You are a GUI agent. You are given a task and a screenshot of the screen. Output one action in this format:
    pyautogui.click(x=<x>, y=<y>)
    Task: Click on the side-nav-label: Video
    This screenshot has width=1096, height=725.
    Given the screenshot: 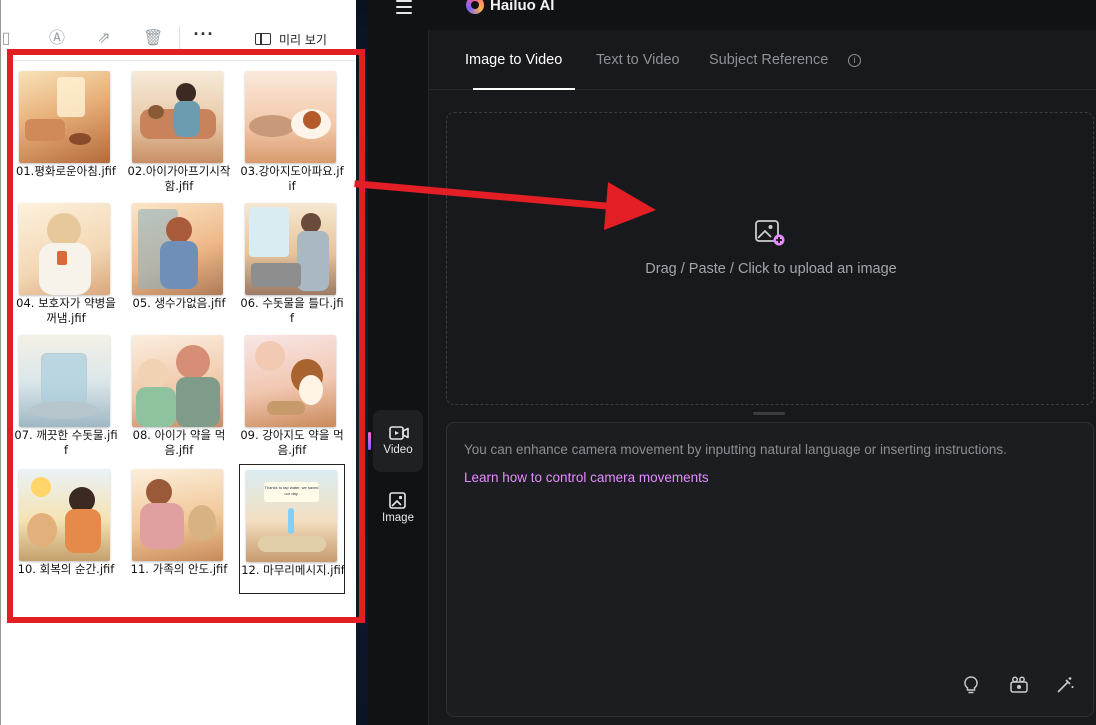 What is the action you would take?
    pyautogui.click(x=398, y=450)
    